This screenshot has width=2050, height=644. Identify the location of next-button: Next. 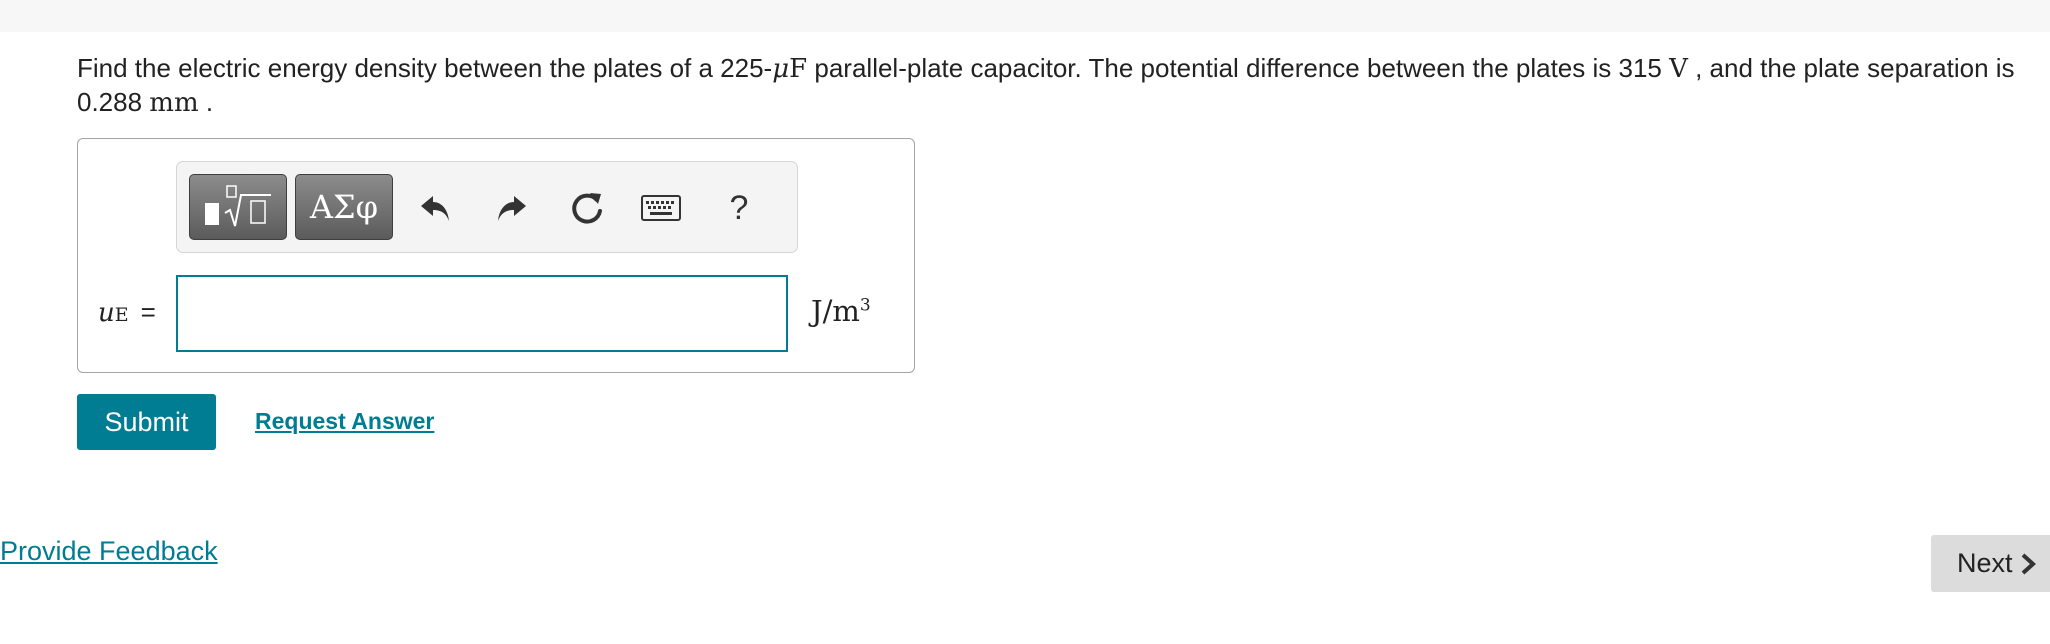
(1990, 563).